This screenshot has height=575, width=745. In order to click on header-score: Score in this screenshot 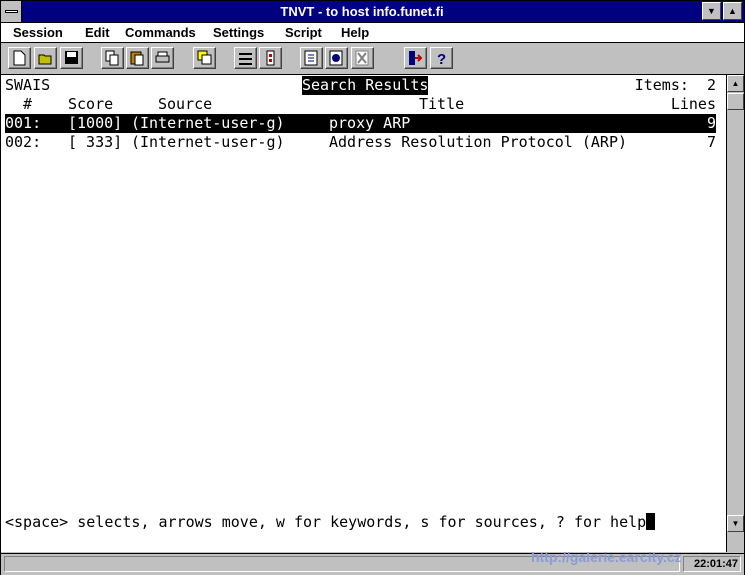, I will do `click(91, 104)`.